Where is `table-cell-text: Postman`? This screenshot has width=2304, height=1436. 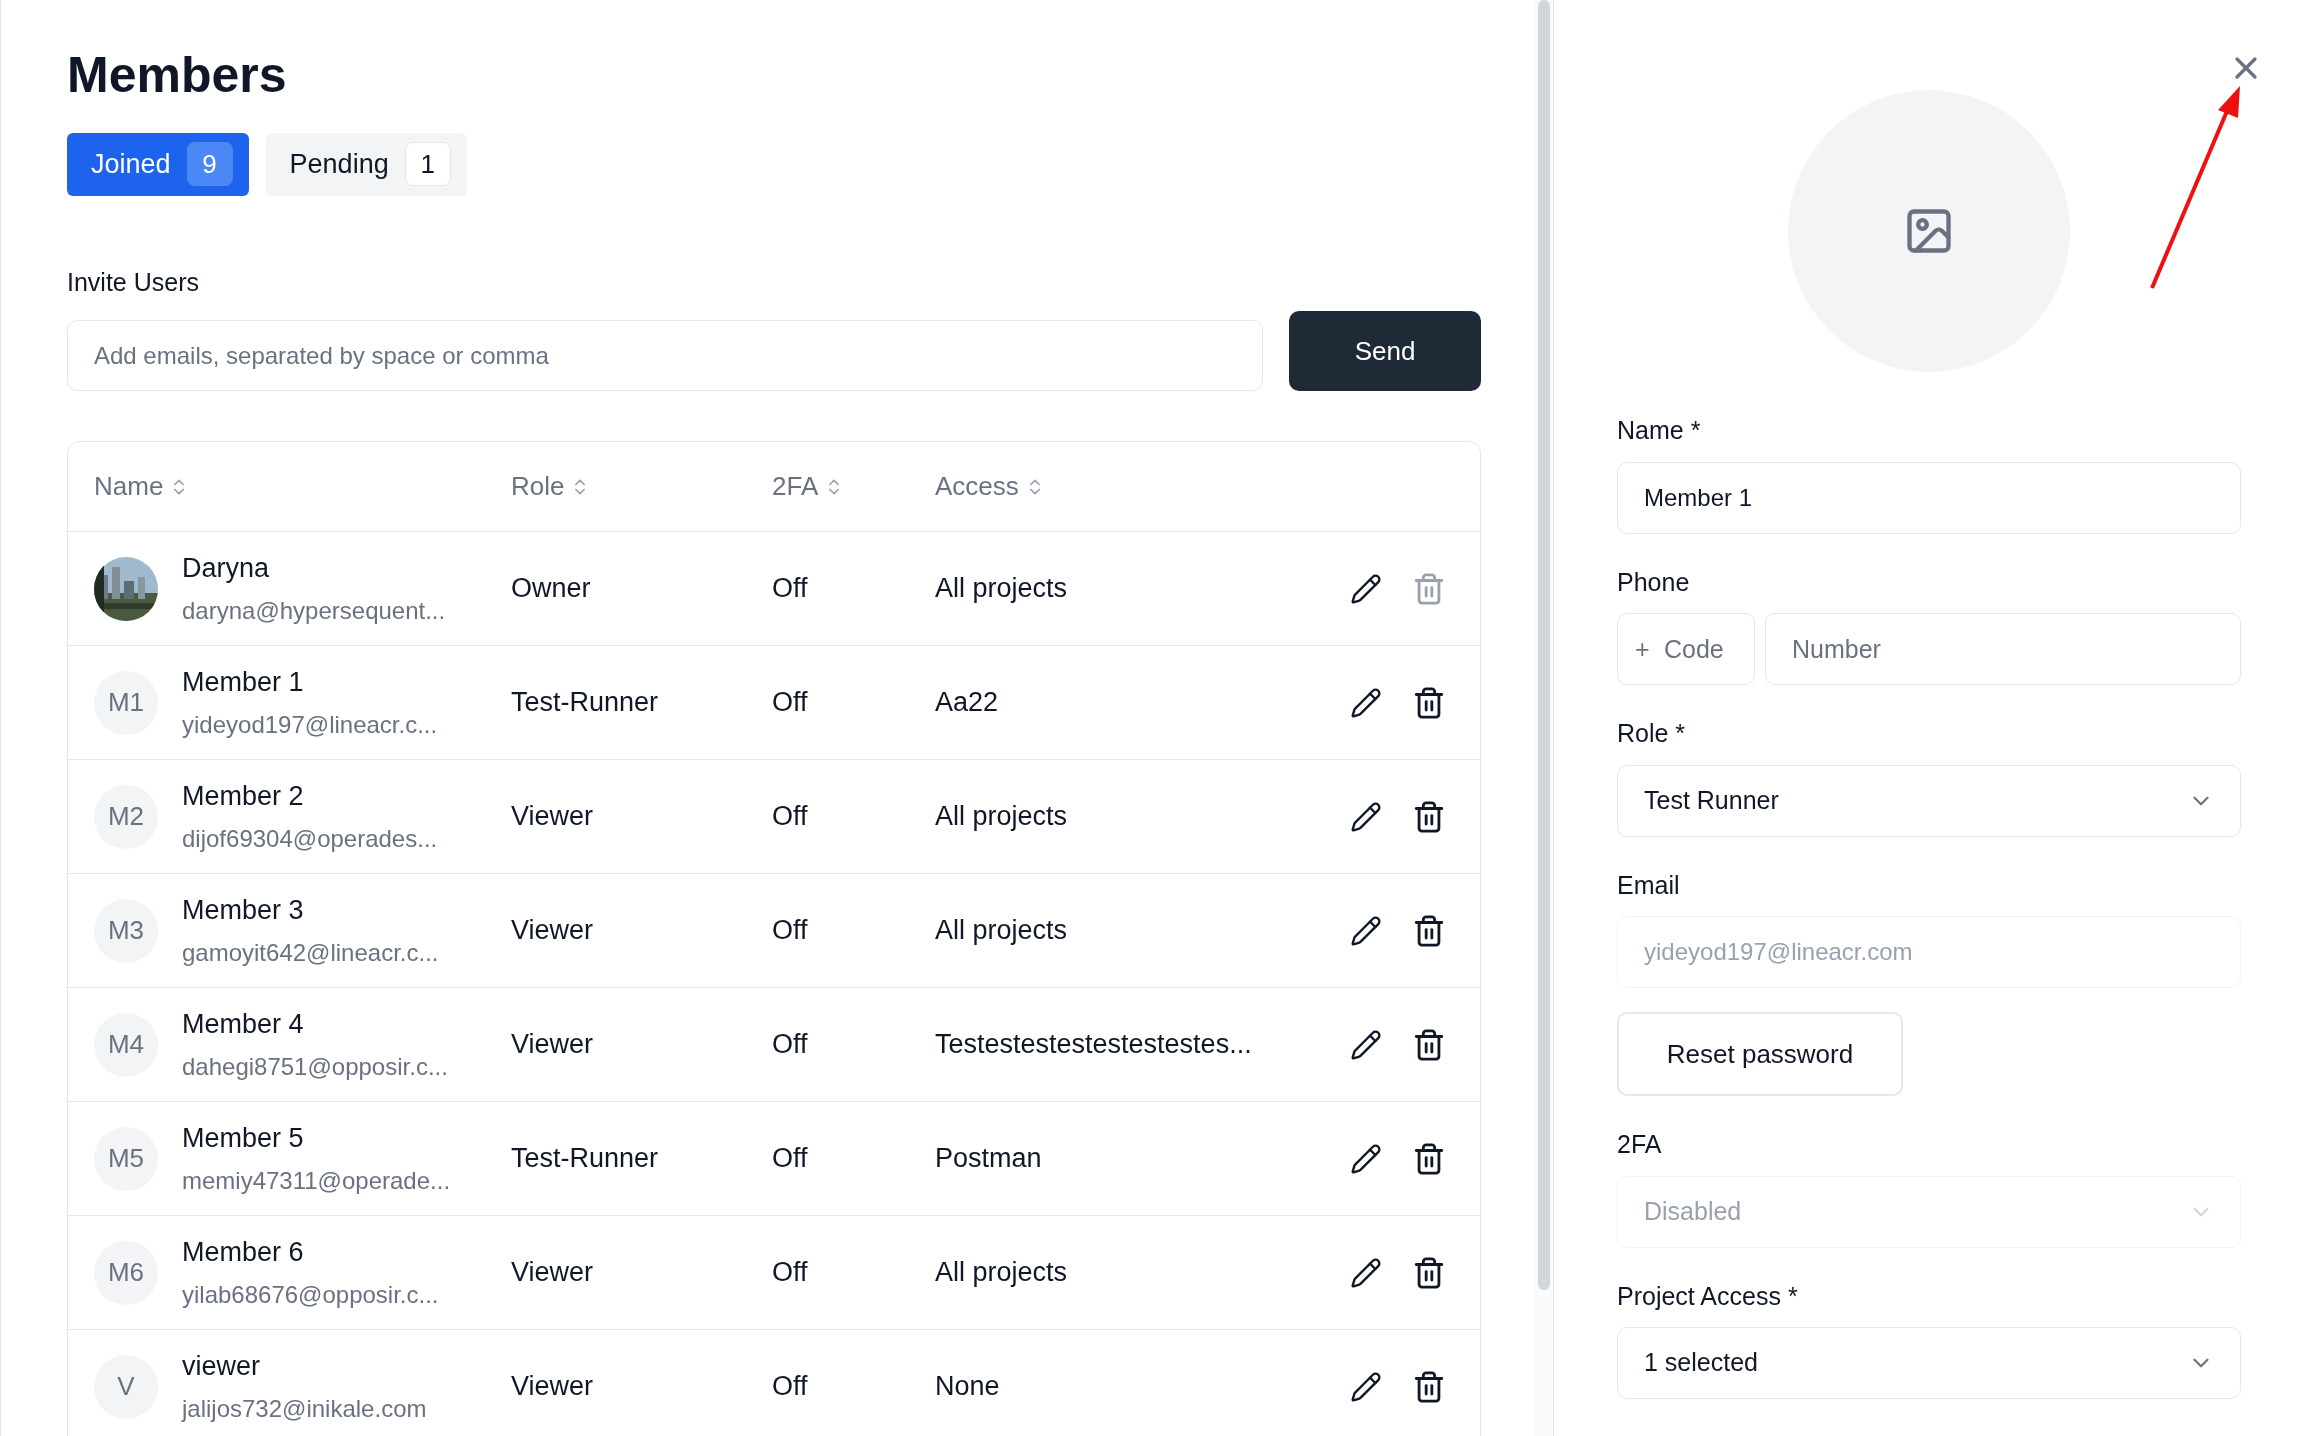
table-cell-text: Postman is located at coordinates (988, 1159).